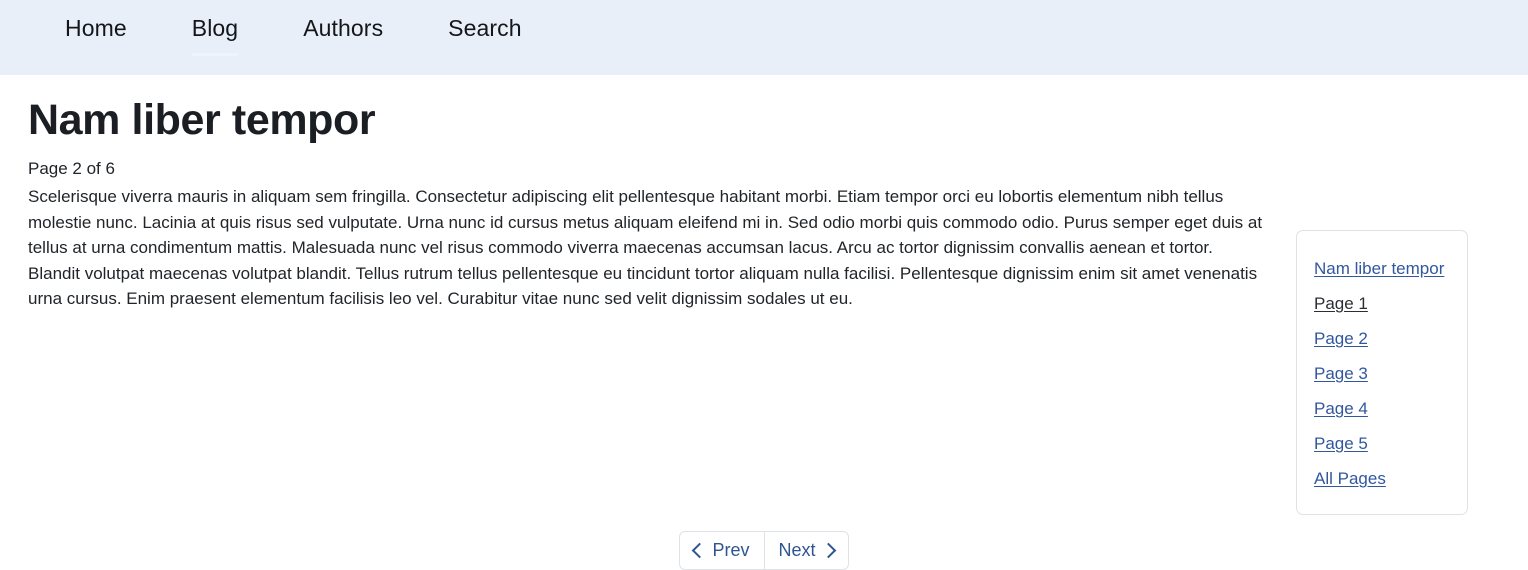 Image resolution: width=1528 pixels, height=570 pixels. I want to click on nav-link-search: Search, so click(484, 28).